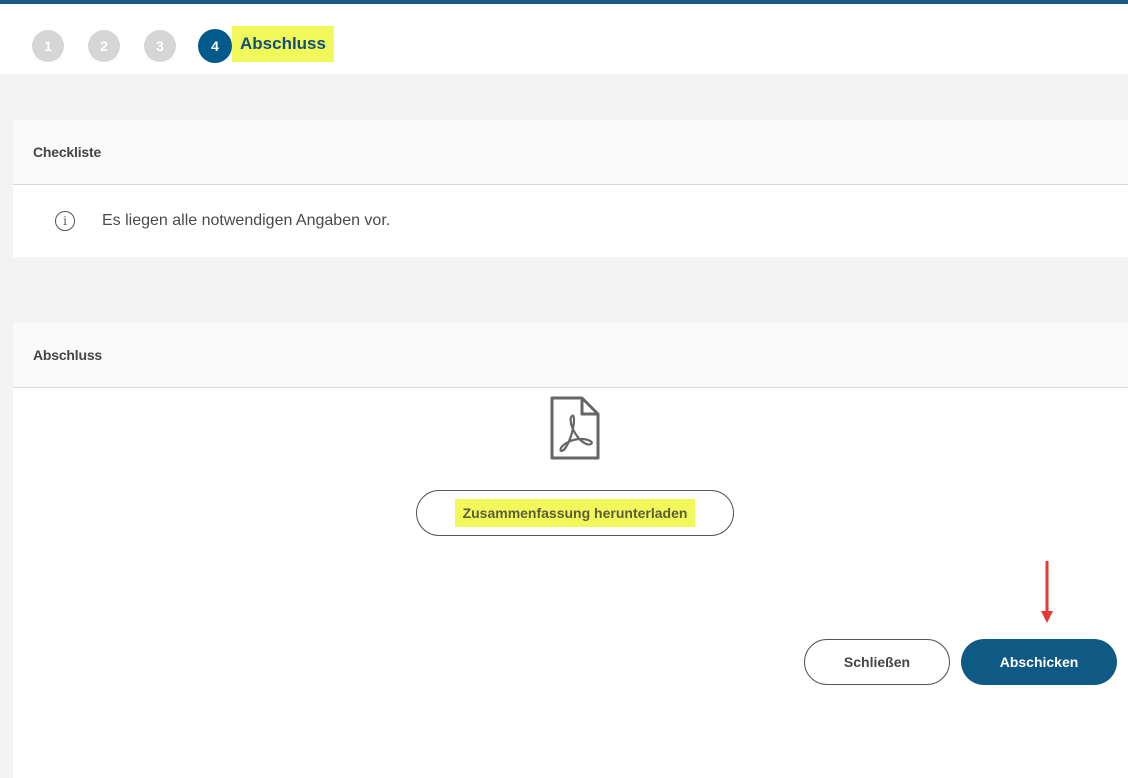 Image resolution: width=1128 pixels, height=778 pixels. What do you see at coordinates (48, 46) in the screenshot?
I see `step-1-indicator: 1` at bounding box center [48, 46].